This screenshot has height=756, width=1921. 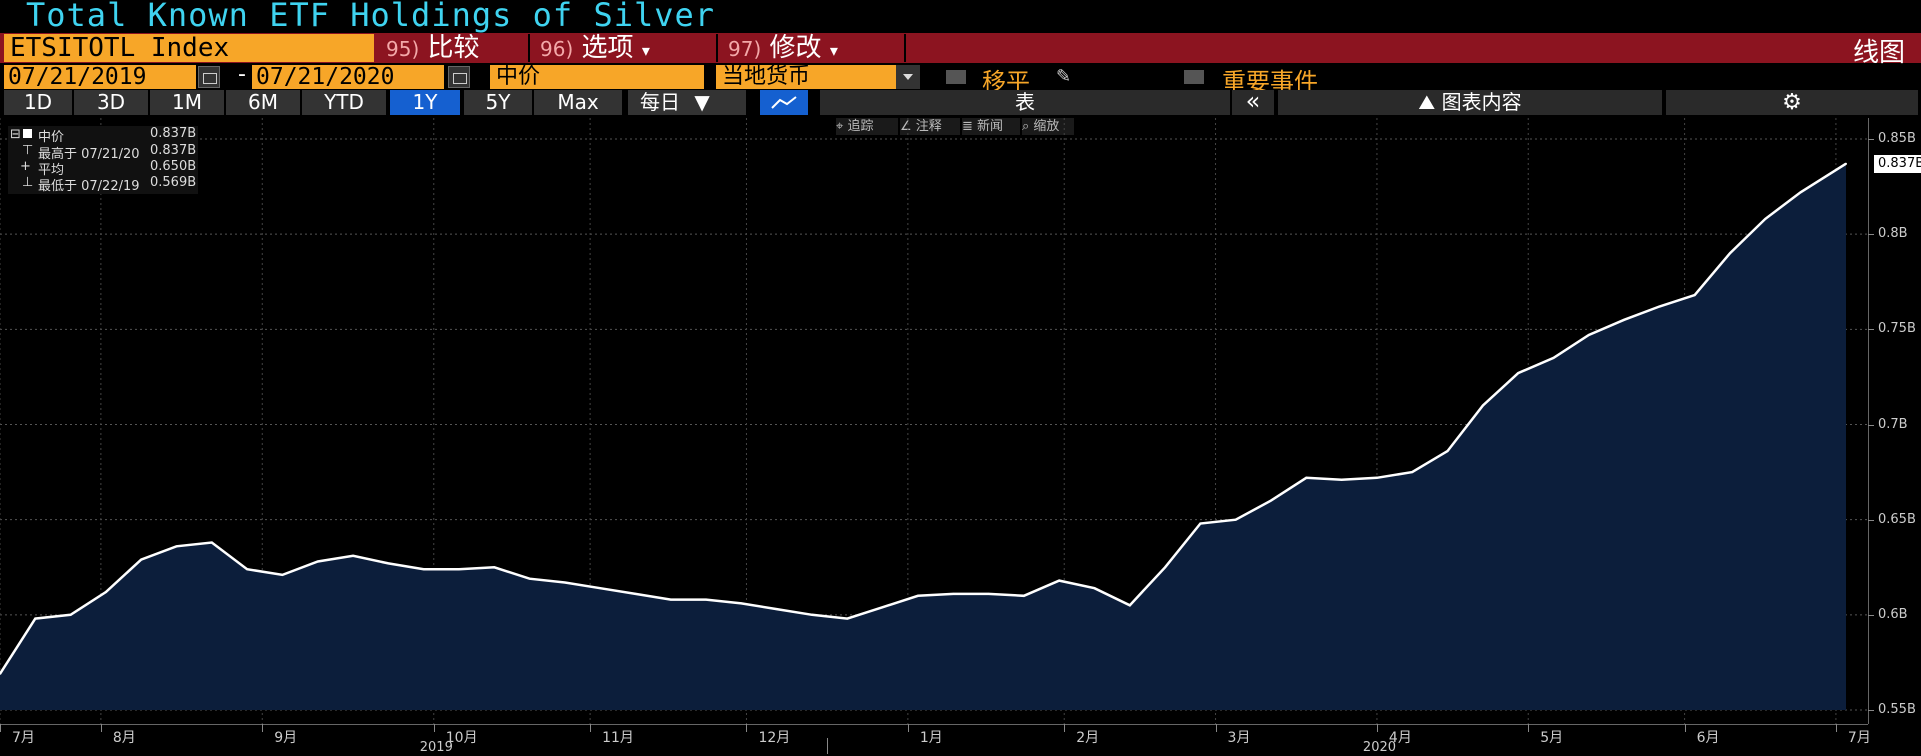 What do you see at coordinates (1253, 102) in the screenshot?
I see `collapse-button: «` at bounding box center [1253, 102].